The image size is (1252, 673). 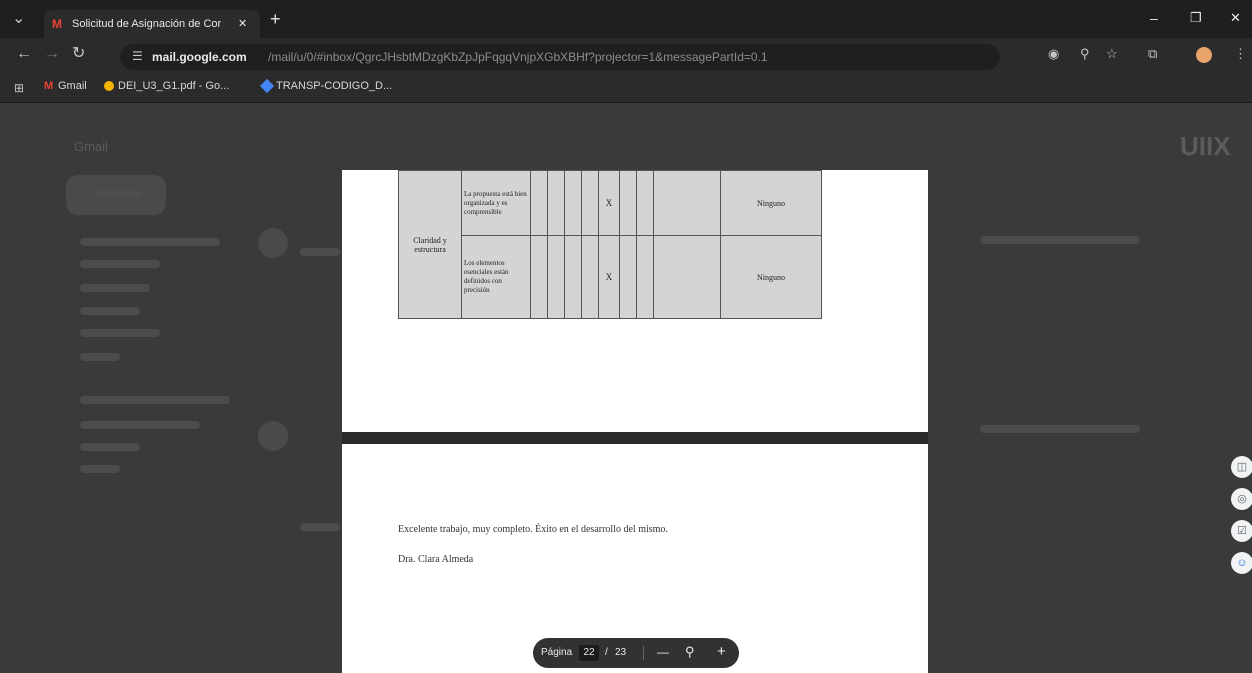 I want to click on tab-active: M Solicitud de Asignación de Cor ✕, so click(x=152, y=24).